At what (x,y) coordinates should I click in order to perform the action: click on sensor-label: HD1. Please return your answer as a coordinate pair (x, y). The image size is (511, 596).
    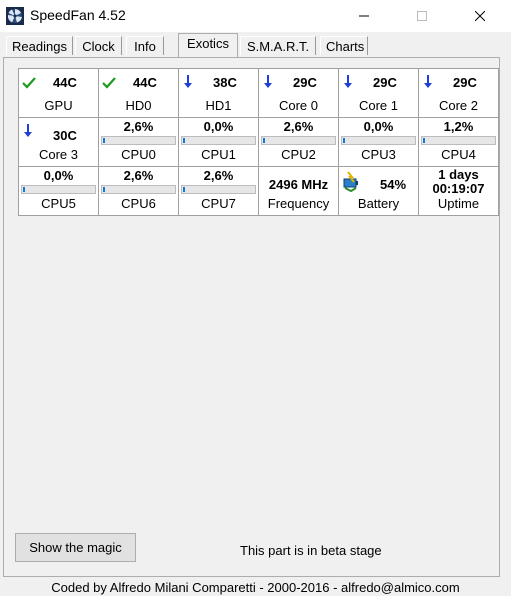
    Looking at the image, I should click on (218, 105).